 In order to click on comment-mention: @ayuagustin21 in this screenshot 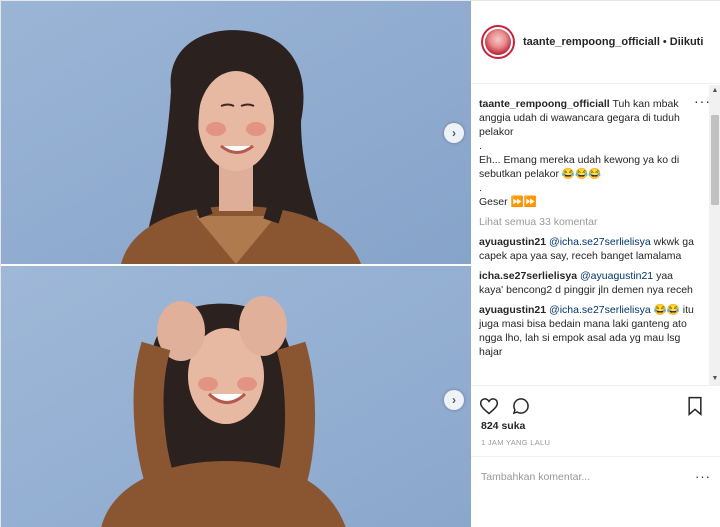, I will do `click(616, 276)`.